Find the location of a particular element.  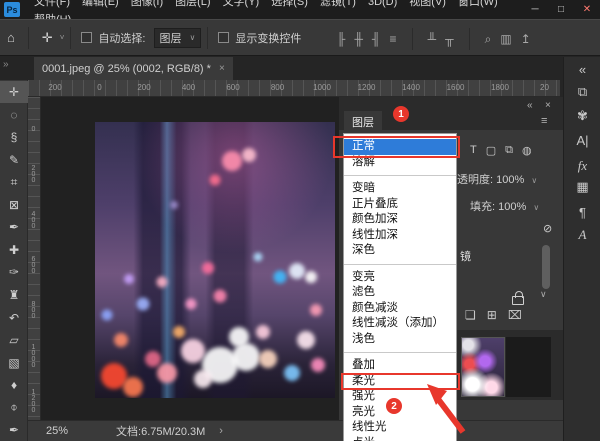

menu-item: 编辑(E) is located at coordinates (100, 4).